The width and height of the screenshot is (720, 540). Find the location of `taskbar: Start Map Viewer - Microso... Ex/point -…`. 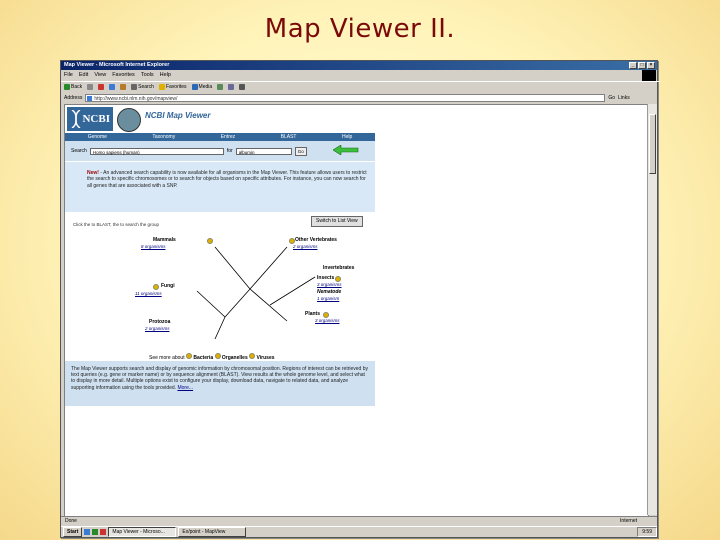

taskbar: Start Map Viewer - Microso... Ex/point -… is located at coordinates (359, 531).